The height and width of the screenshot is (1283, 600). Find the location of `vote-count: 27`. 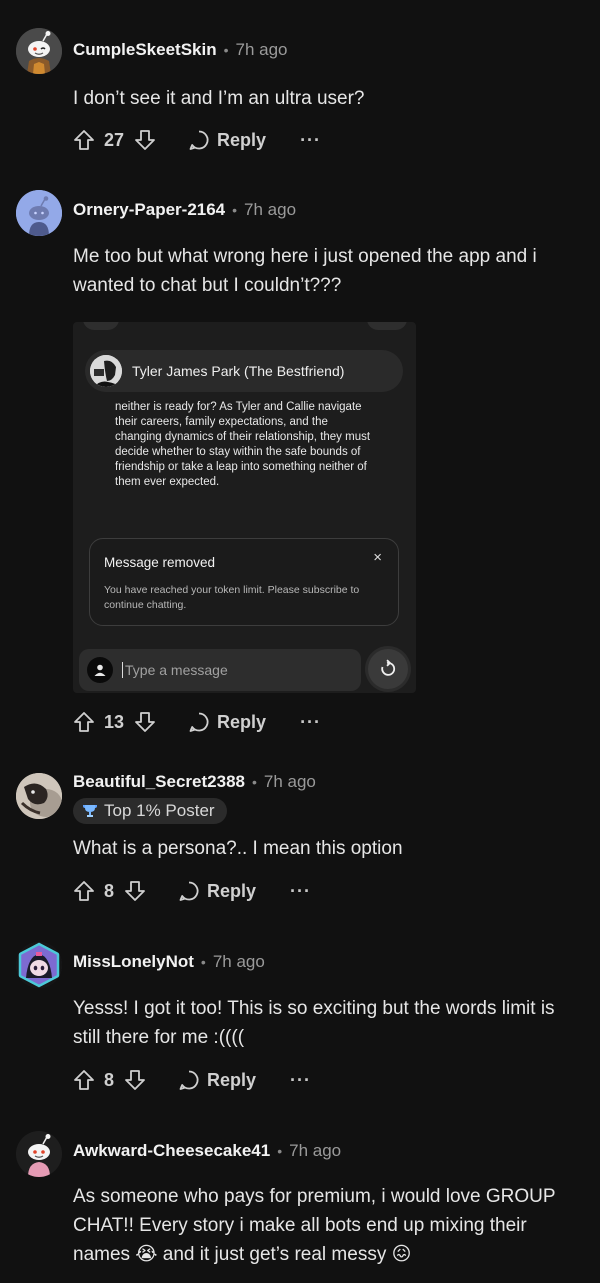

vote-count: 27 is located at coordinates (114, 139).